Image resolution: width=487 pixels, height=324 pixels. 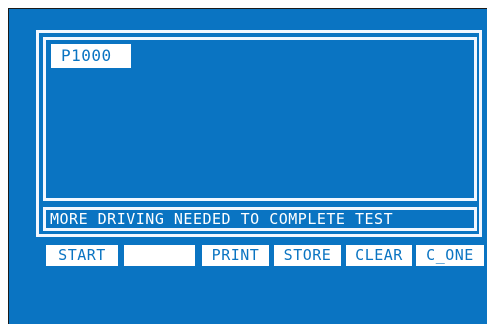 What do you see at coordinates (82, 255) in the screenshot?
I see `start-button: START` at bounding box center [82, 255].